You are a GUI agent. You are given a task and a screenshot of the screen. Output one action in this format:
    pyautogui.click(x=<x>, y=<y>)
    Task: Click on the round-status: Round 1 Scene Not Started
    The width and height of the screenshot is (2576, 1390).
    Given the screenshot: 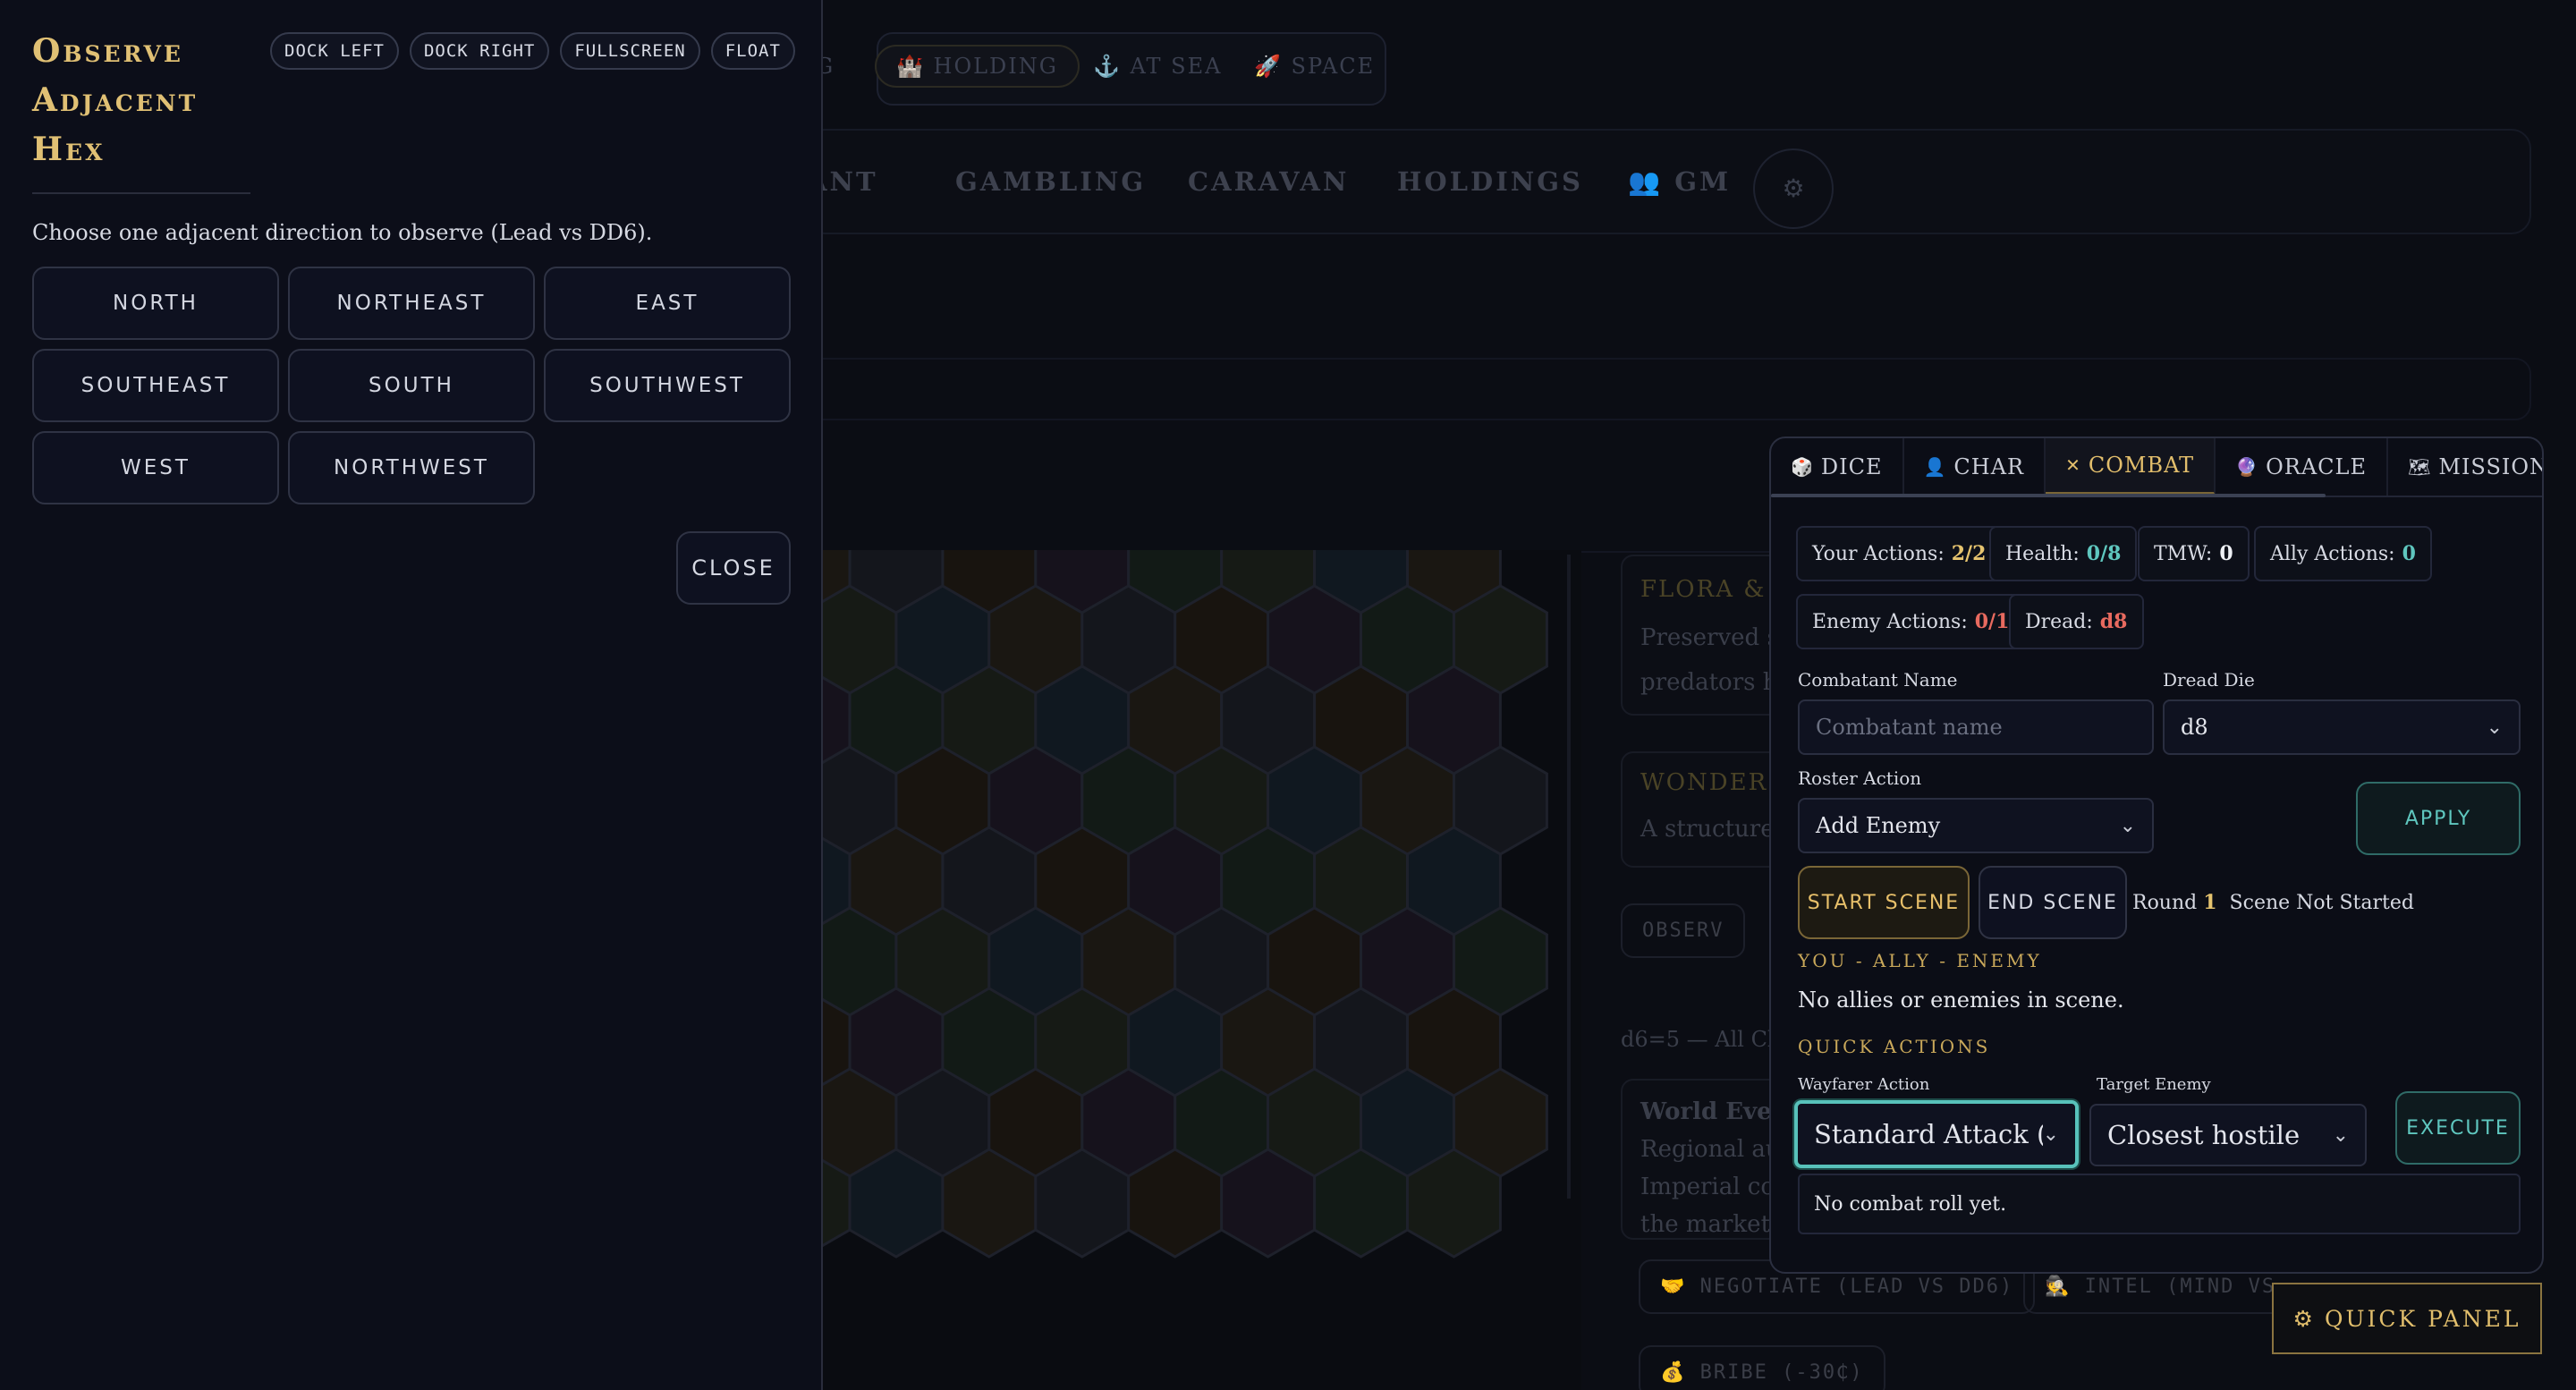 What is the action you would take?
    pyautogui.click(x=2273, y=902)
    